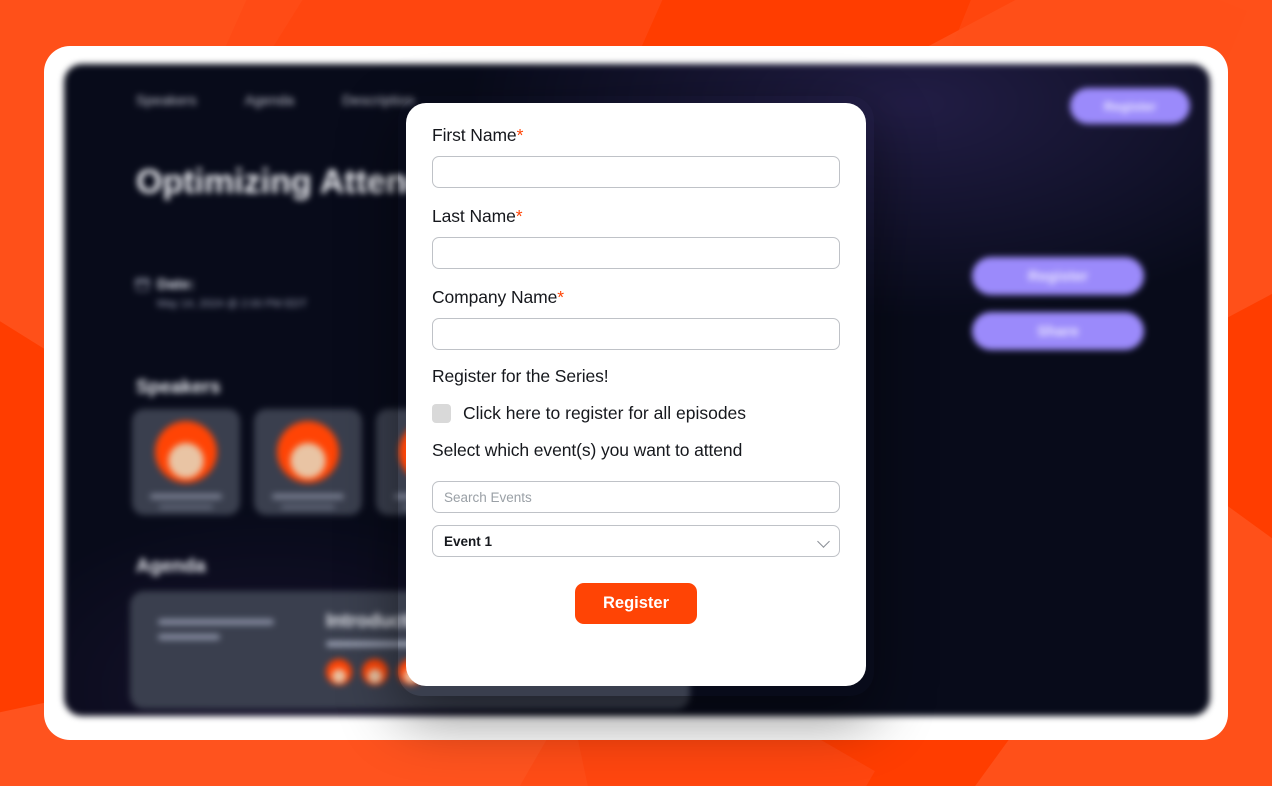 This screenshot has height=786, width=1272. Describe the element at coordinates (587, 450) in the screenshot. I see `select-events-heading: Select which event(s) you want to attend` at that location.